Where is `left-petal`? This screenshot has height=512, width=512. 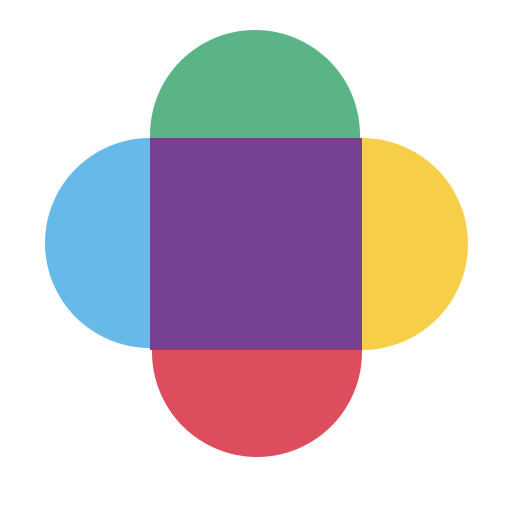 left-petal is located at coordinates (98, 243).